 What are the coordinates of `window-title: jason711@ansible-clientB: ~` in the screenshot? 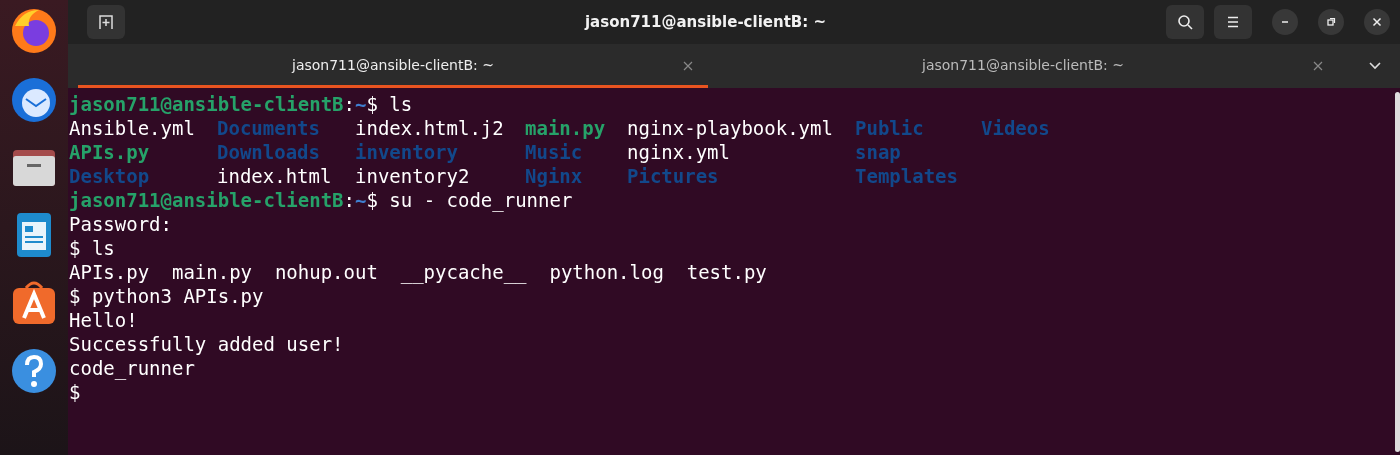 It's located at (705, 22).